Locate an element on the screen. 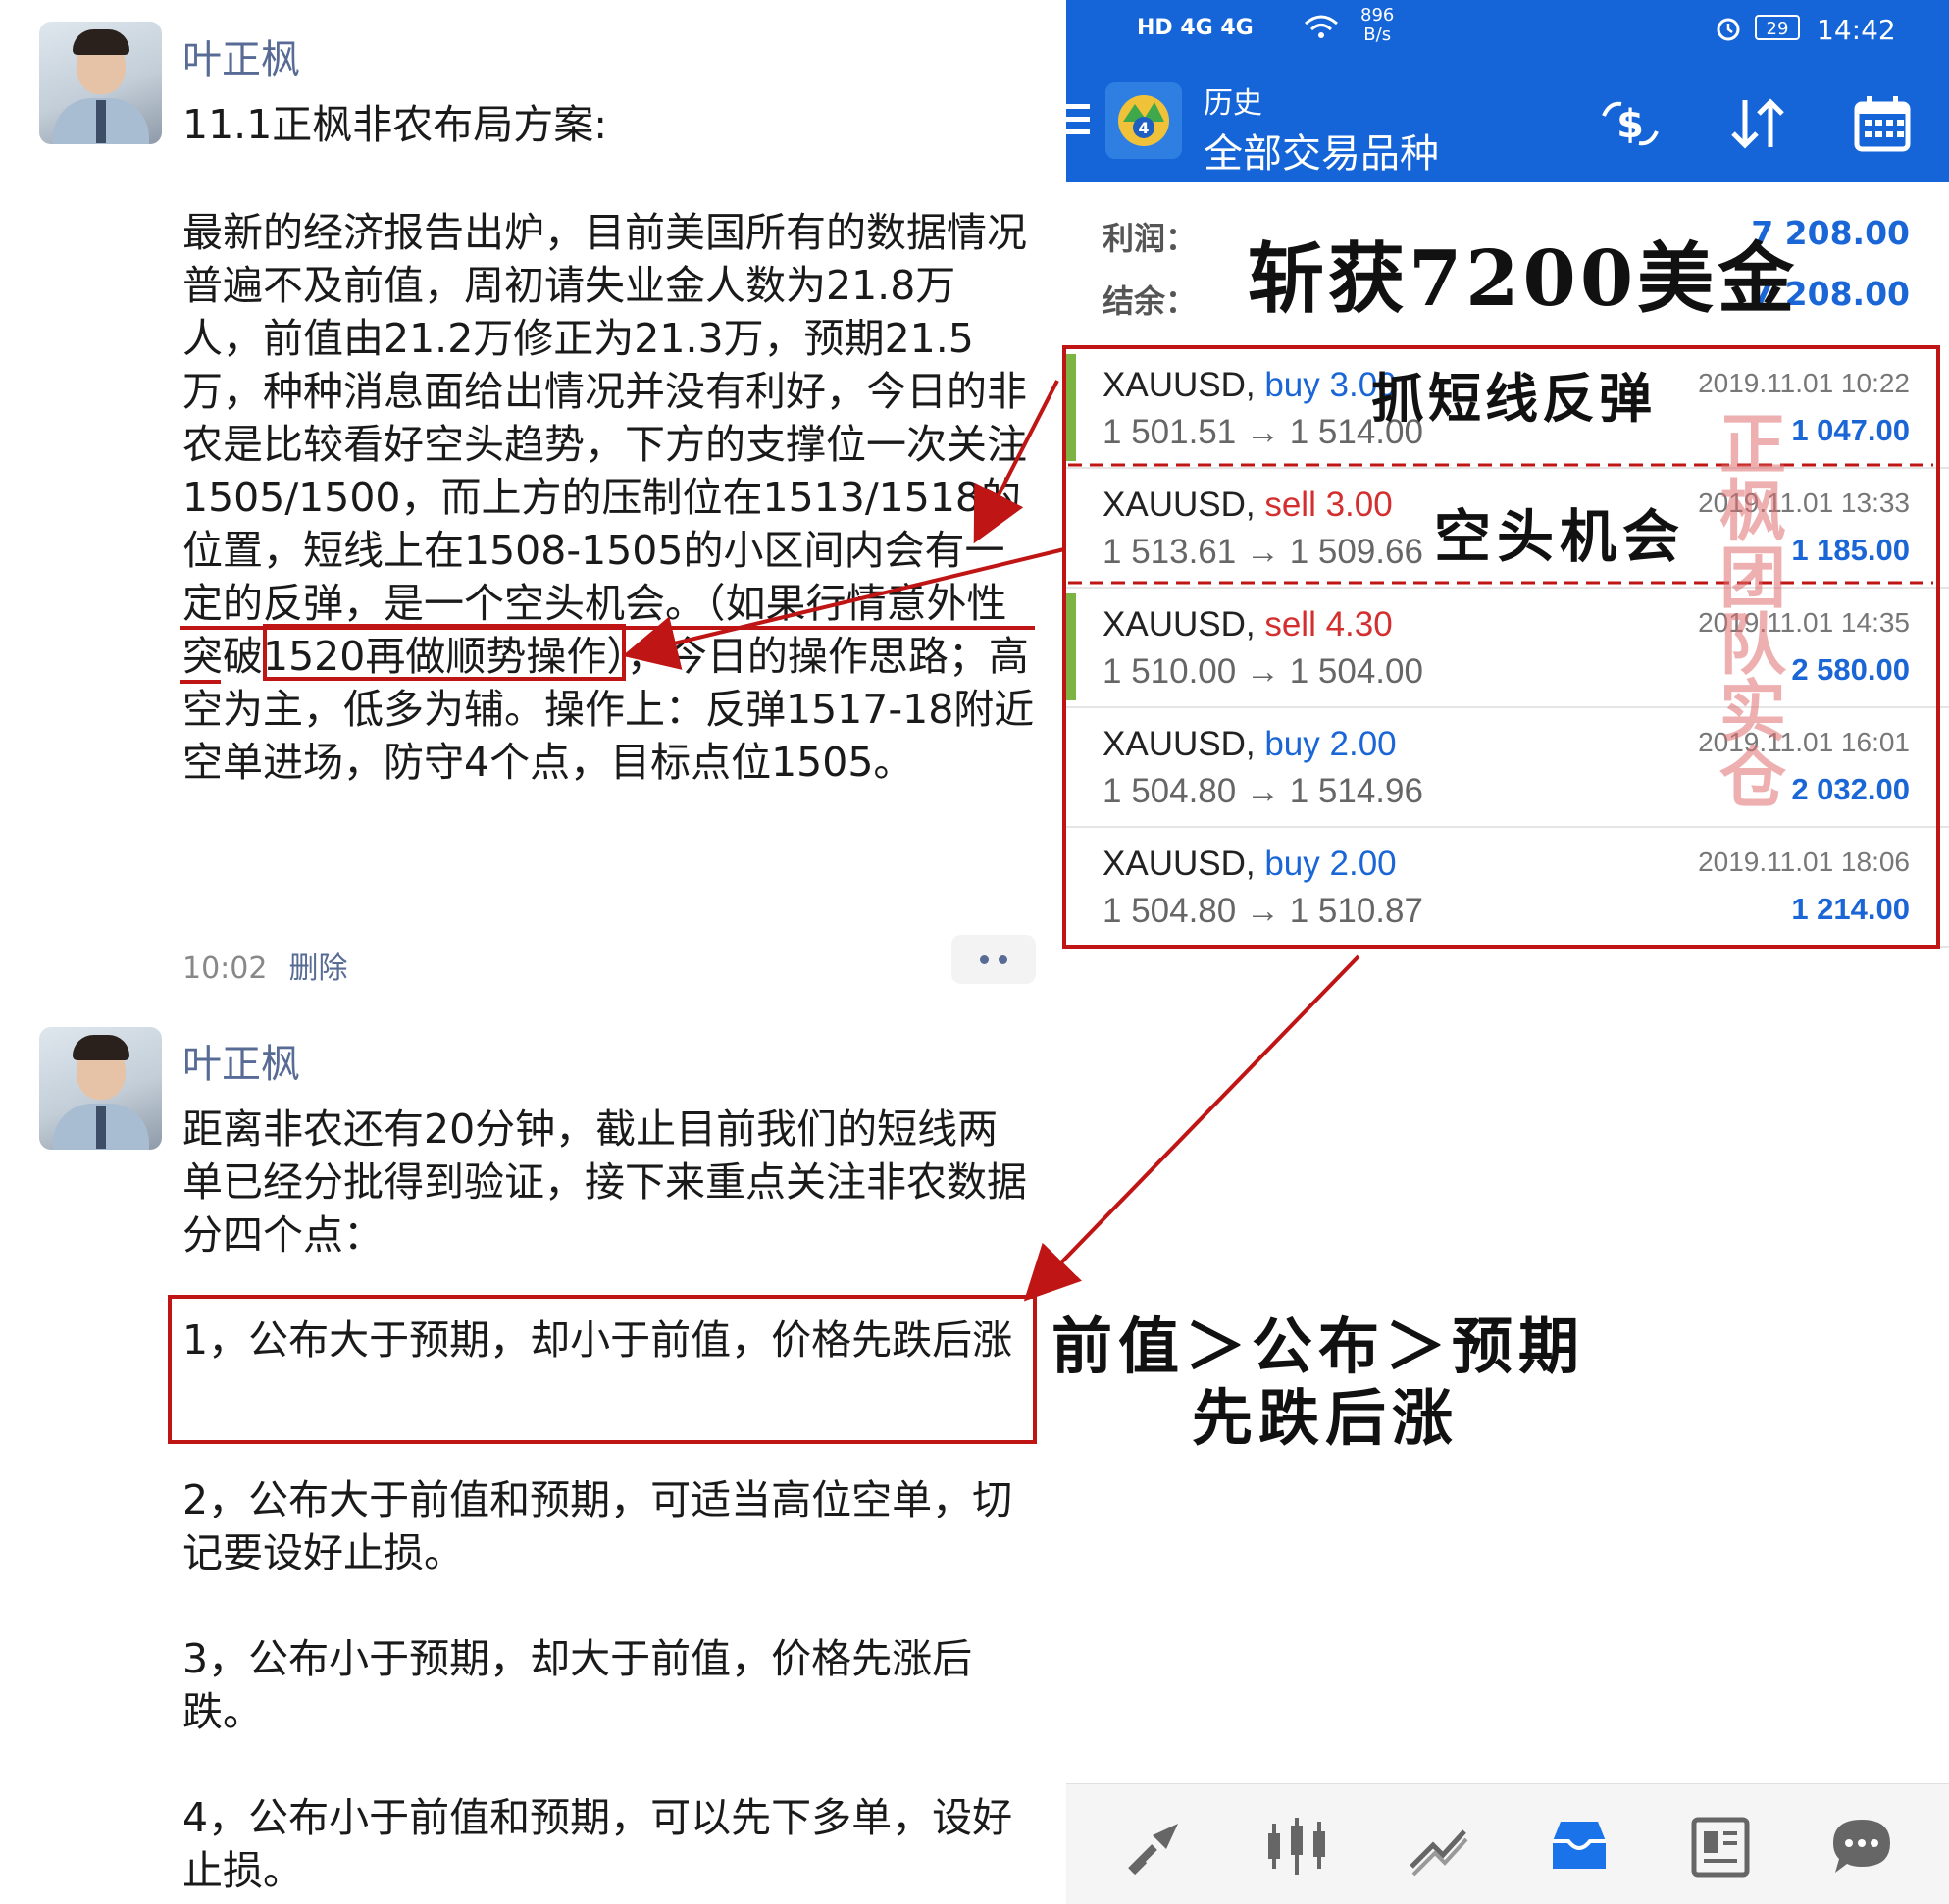 This screenshot has width=1949, height=1904. short-rebound-callout: 抓短线反弹 is located at coordinates (1514, 398).